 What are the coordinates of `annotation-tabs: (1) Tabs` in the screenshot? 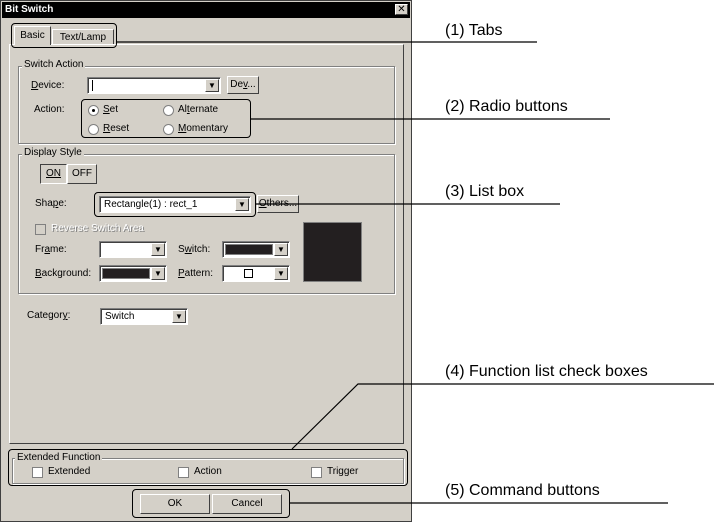 It's located at (474, 30).